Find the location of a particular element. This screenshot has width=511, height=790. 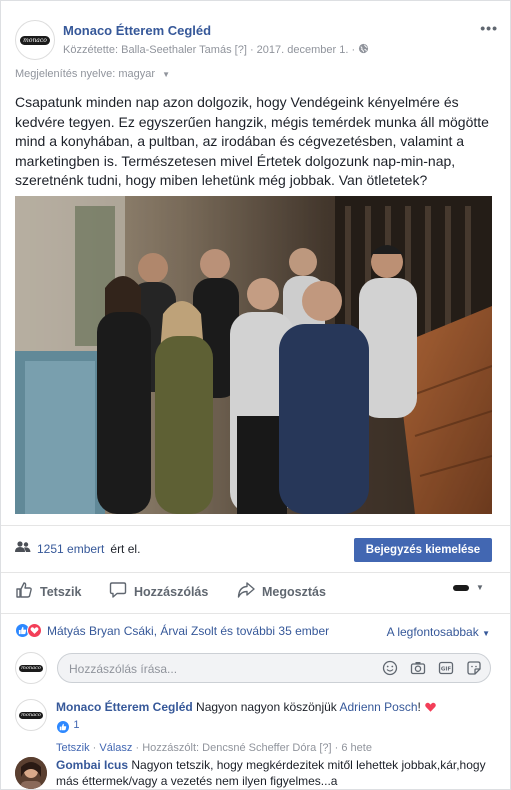

like-label: Tetszik is located at coordinates (61, 591).